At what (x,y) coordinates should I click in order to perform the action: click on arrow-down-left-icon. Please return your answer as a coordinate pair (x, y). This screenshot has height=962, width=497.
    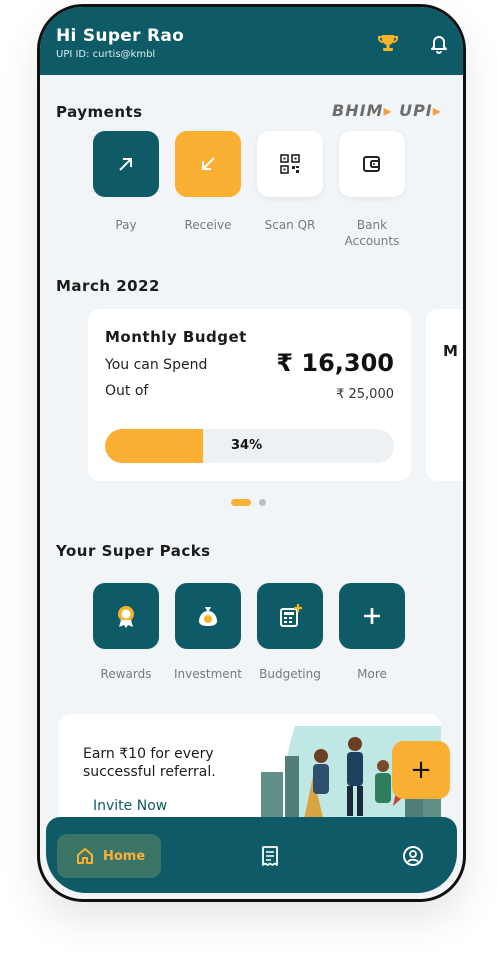
    Looking at the image, I should click on (208, 163).